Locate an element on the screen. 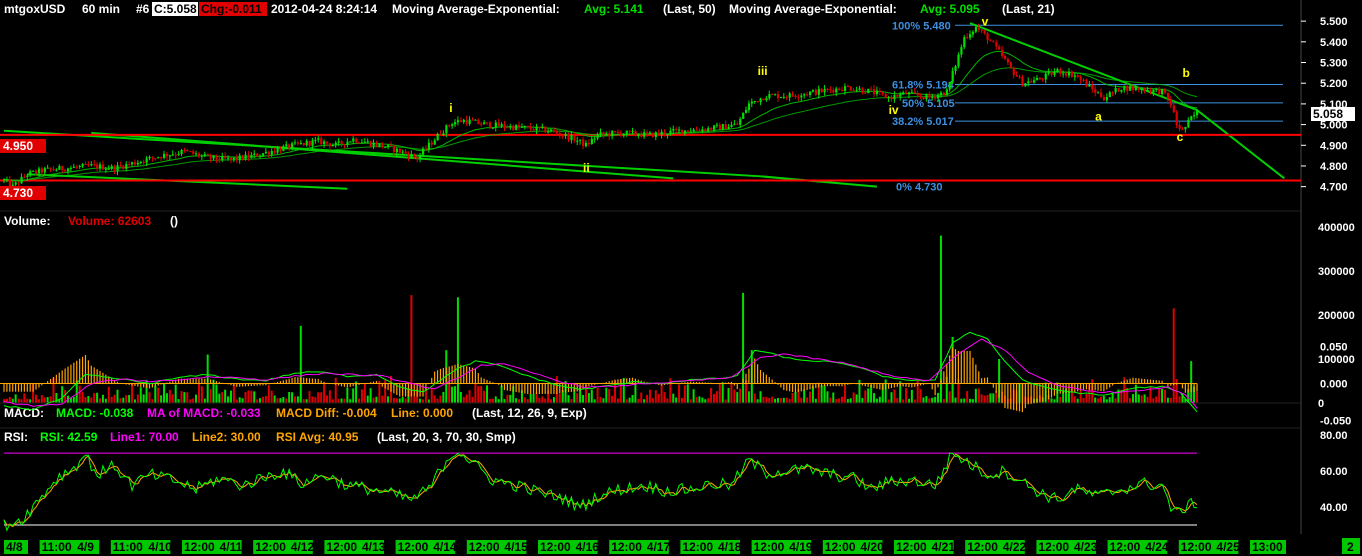 The height and width of the screenshot is (556, 1362). support-low-marker: 4.730 is located at coordinates (23, 193).